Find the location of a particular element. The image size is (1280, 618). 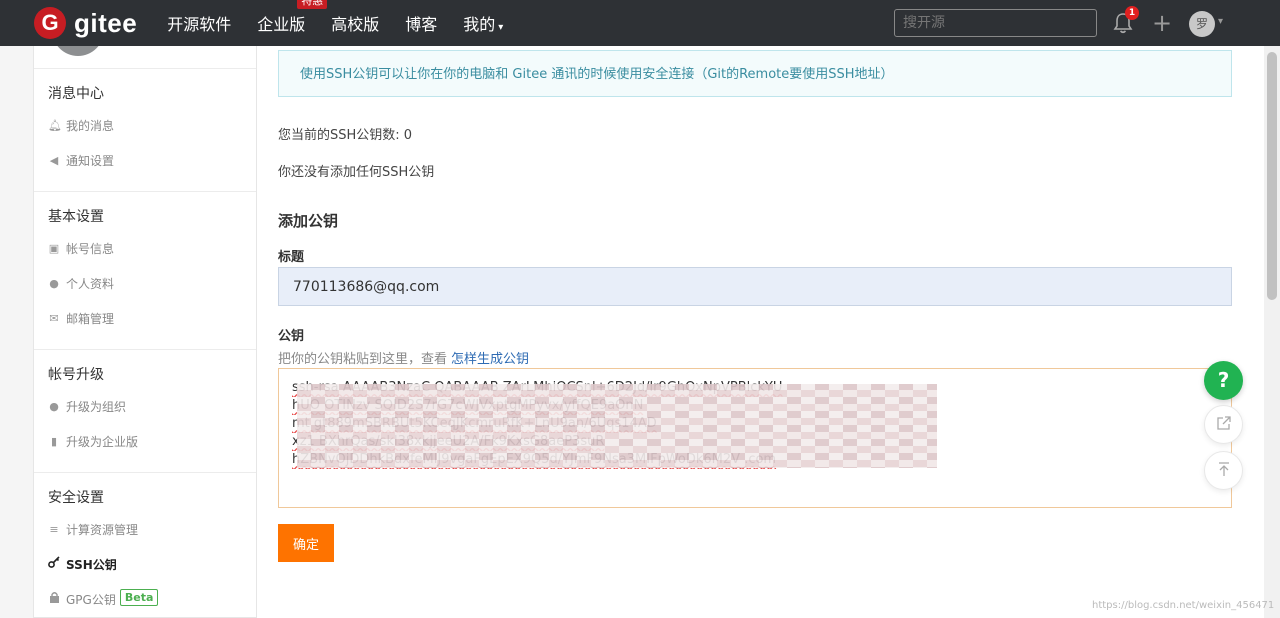

sidebar-item-gpg-keys: GPG公钥 Beta is located at coordinates (145, 603).